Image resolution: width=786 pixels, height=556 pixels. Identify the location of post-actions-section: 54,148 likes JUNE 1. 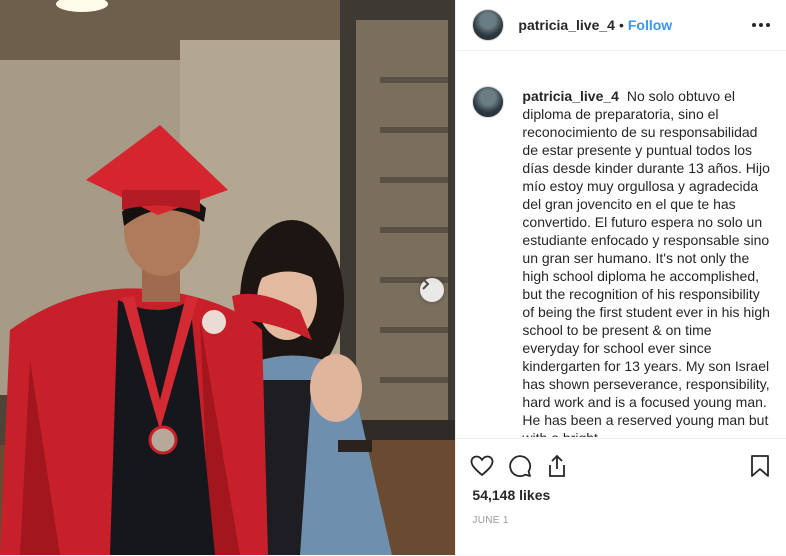
(621, 497).